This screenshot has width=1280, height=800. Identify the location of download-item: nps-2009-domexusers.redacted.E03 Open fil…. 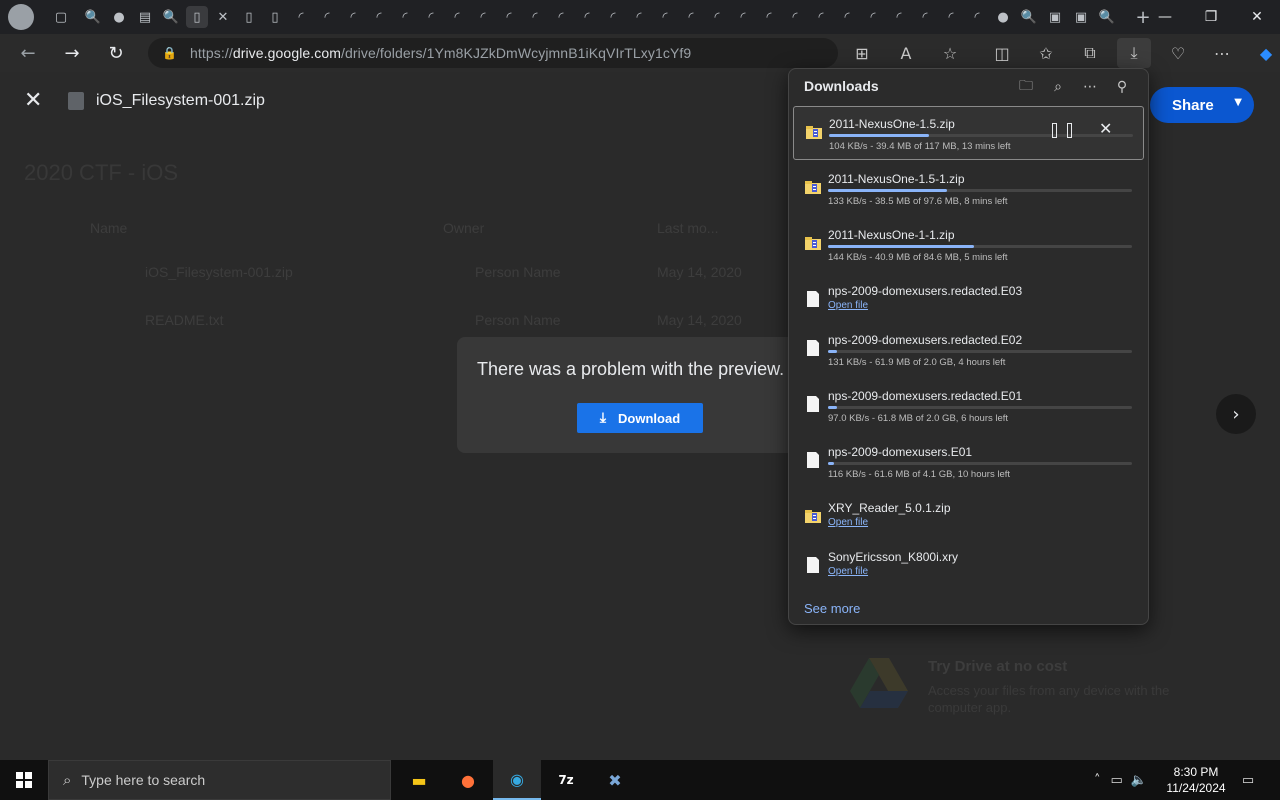
(968, 301).